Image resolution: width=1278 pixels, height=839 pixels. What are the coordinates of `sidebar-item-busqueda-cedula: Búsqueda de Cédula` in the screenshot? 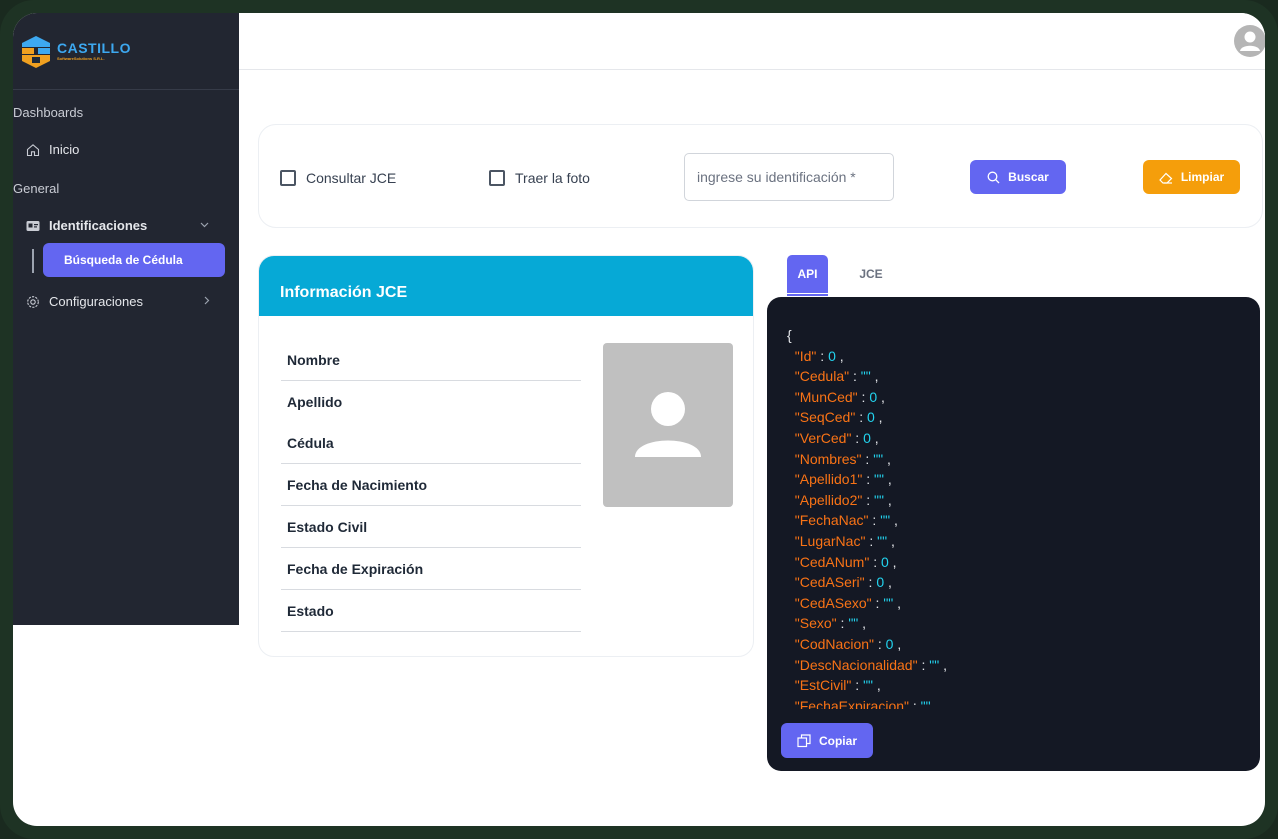 It's located at (134, 260).